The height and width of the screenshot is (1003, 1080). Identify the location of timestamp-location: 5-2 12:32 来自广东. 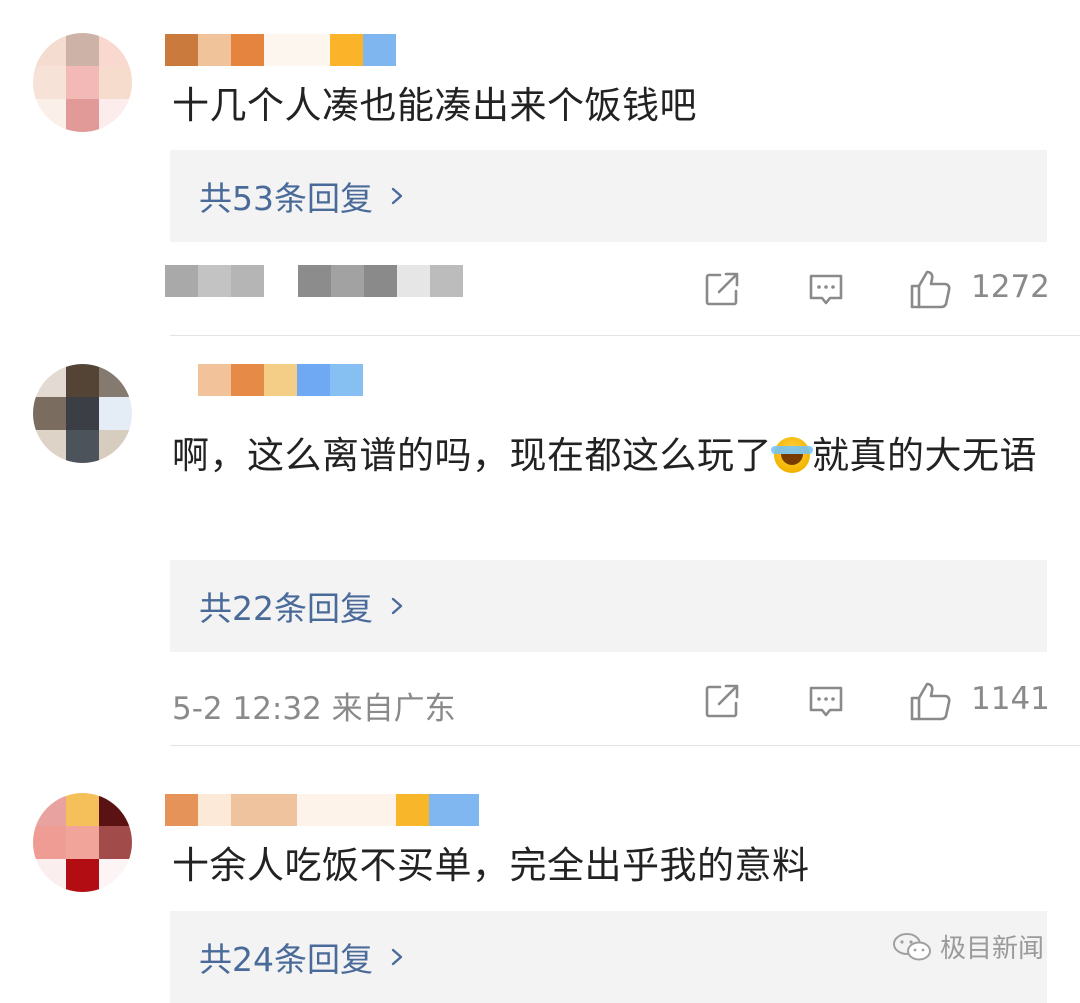
(314, 709).